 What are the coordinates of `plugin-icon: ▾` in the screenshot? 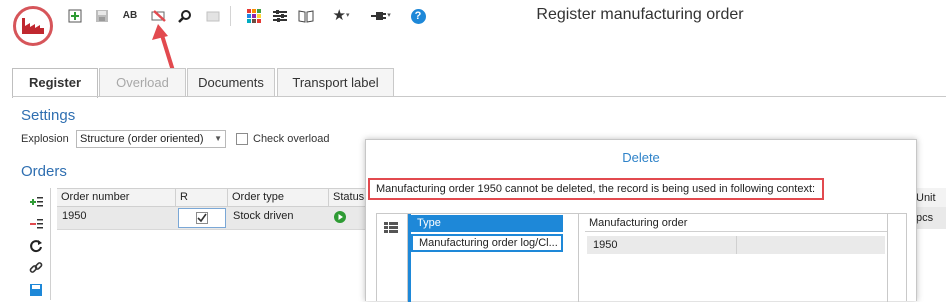 It's located at (381, 16).